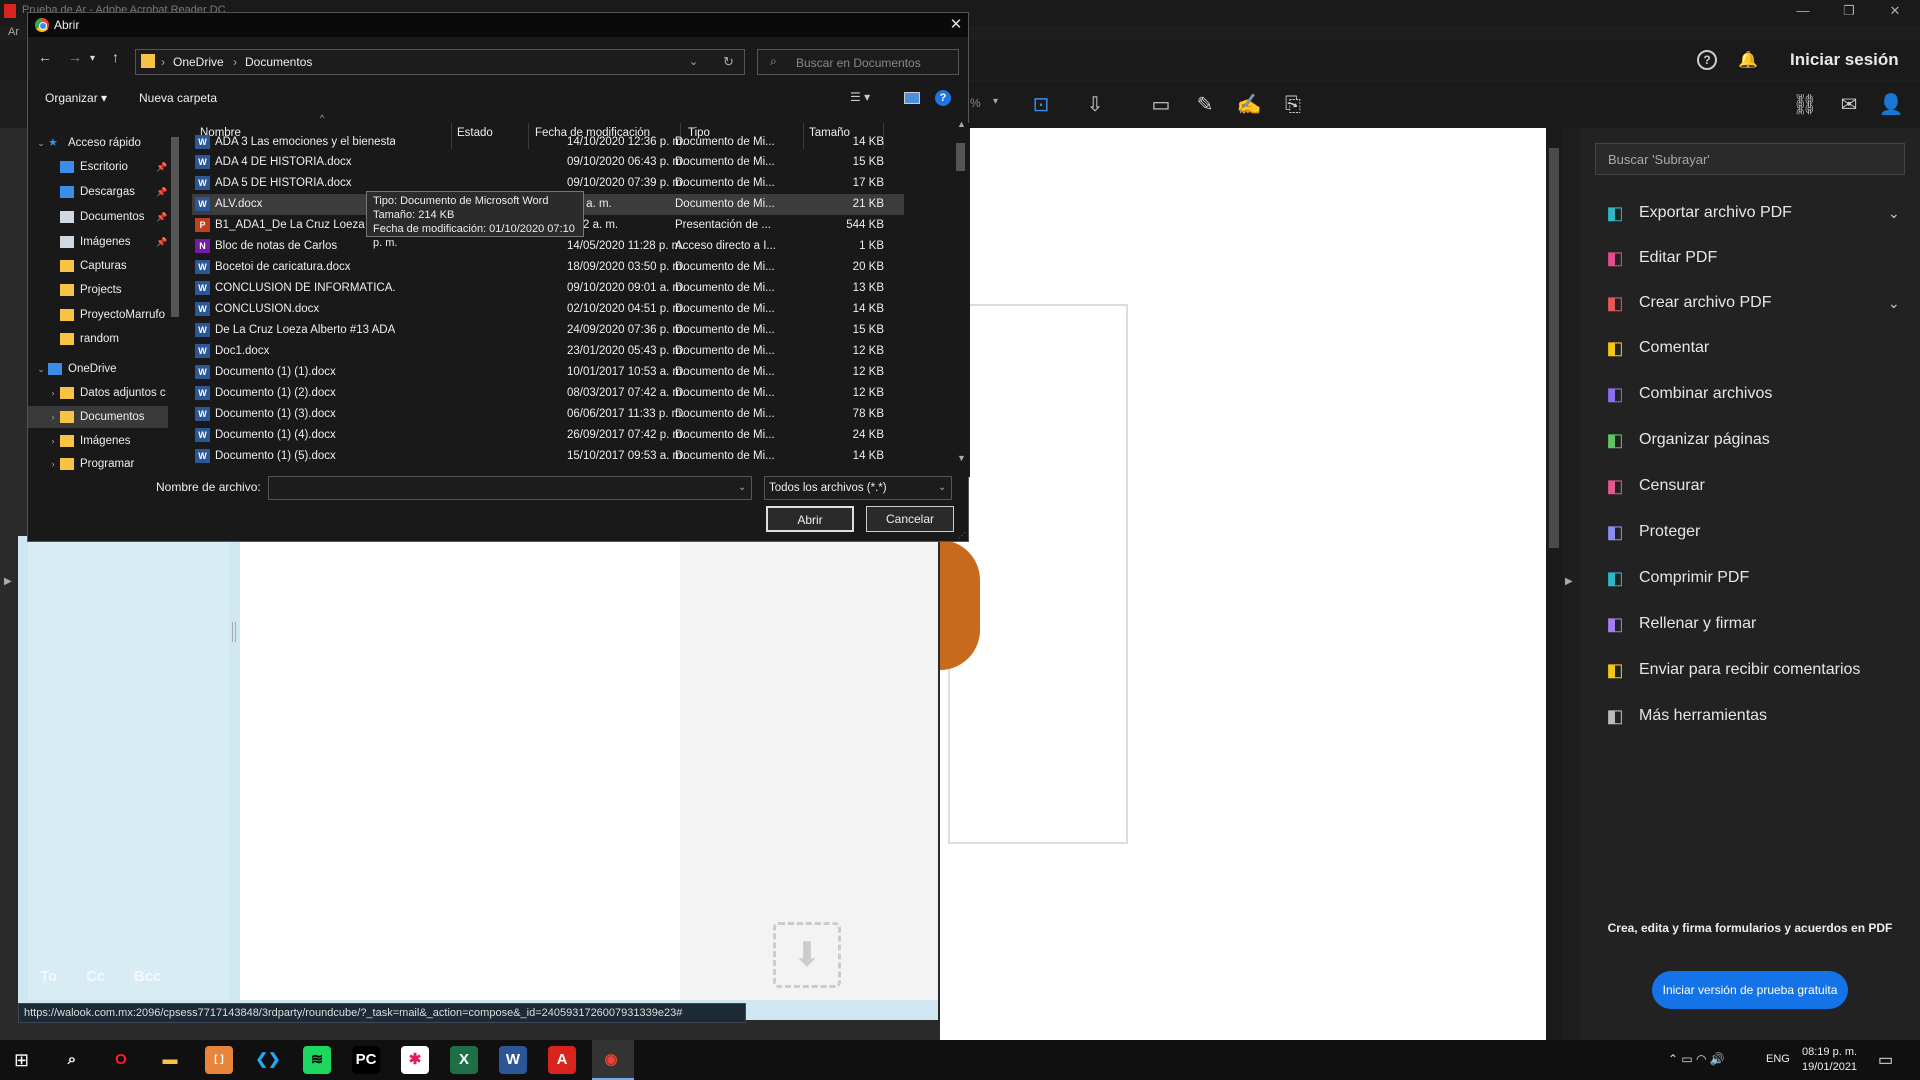 This screenshot has width=1920, height=1080. Describe the element at coordinates (8, 581) in the screenshot. I see `left-pane-toggle-icon: ▶` at that location.